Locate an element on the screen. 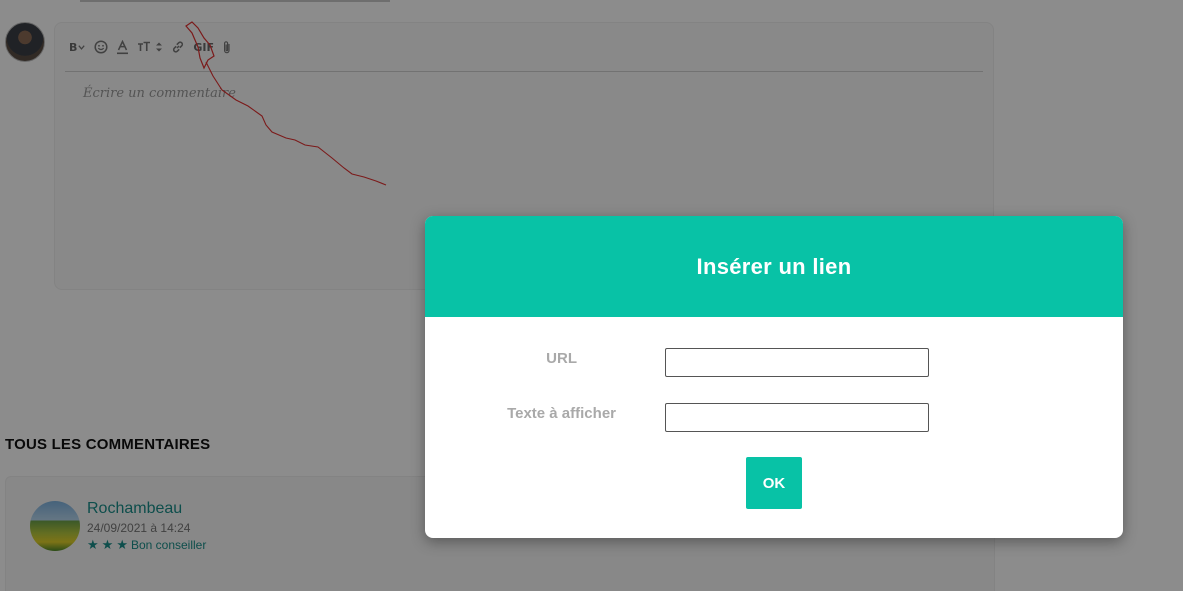 The image size is (1183, 591). display-text-input is located at coordinates (797, 417).